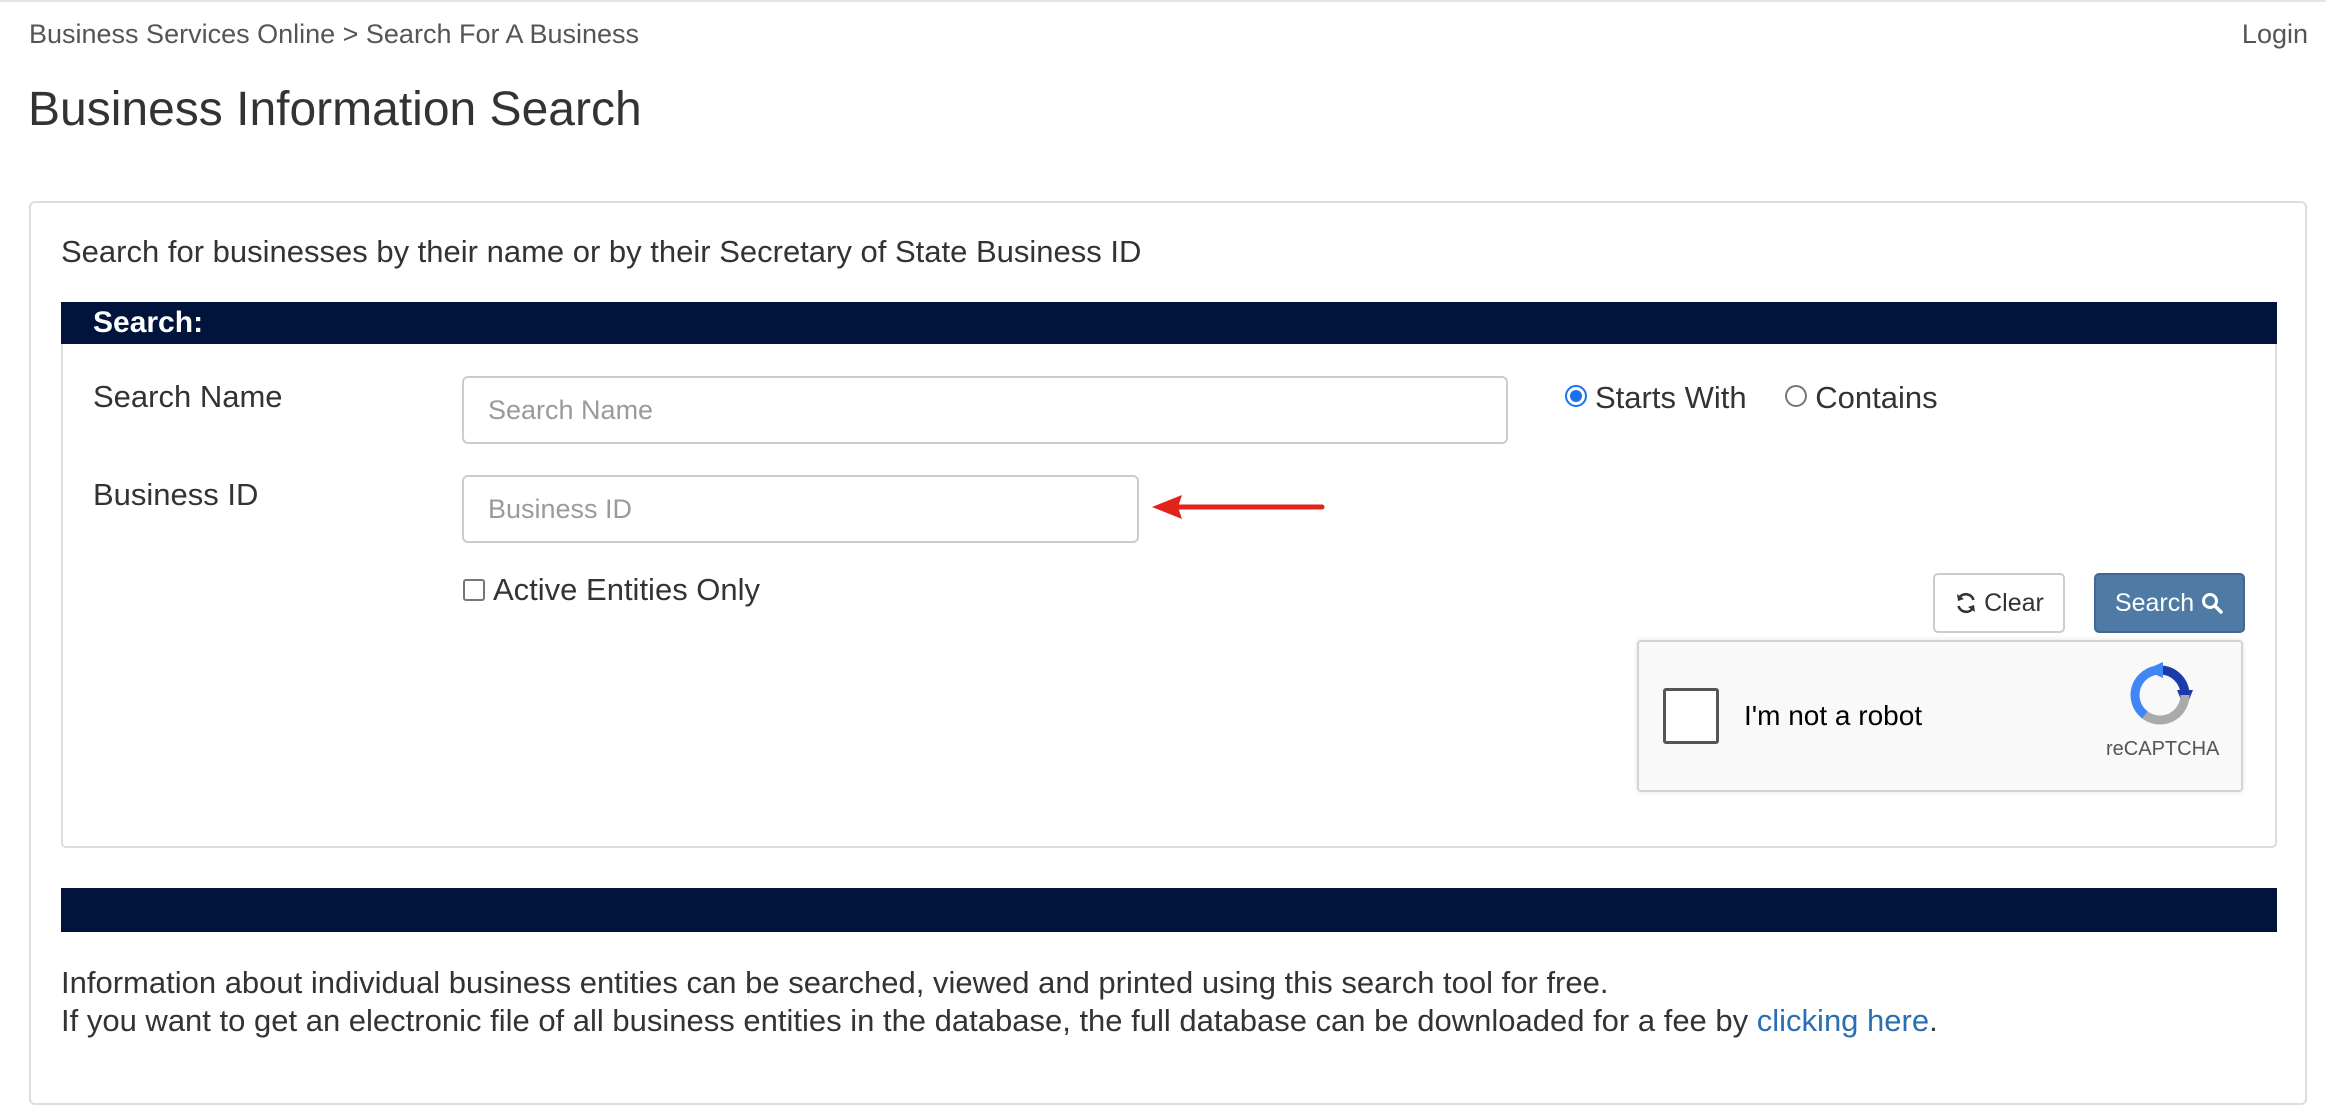  What do you see at coordinates (626, 589) in the screenshot?
I see `active-entities-label: Active Entities Only` at bounding box center [626, 589].